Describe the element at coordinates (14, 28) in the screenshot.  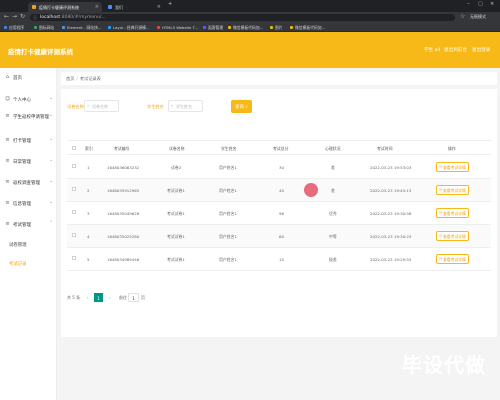
I see `bookmark-item: 应用程序` at that location.